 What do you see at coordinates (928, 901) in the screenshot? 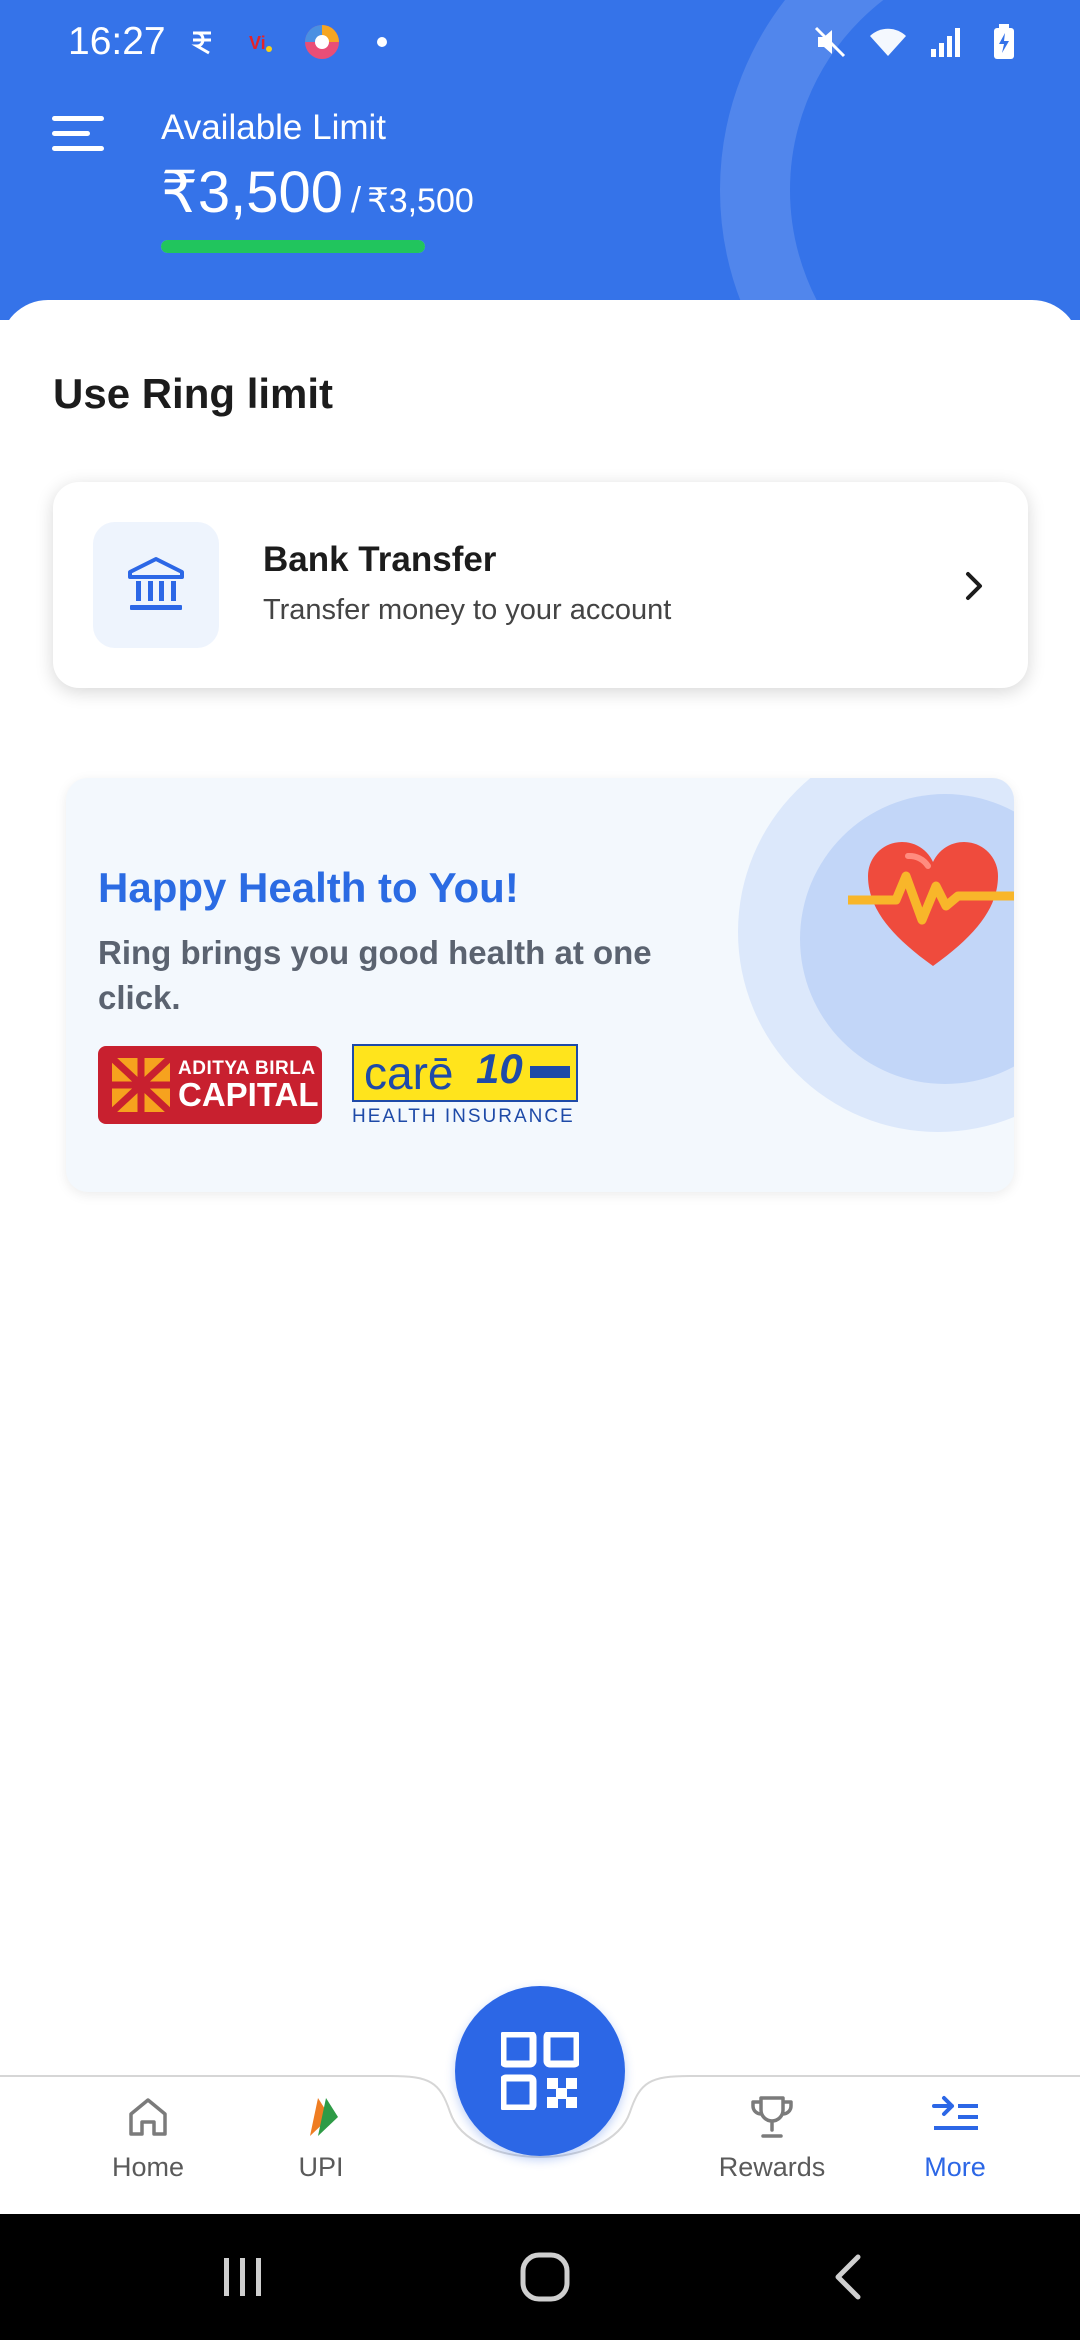
I see `heart-icon` at bounding box center [928, 901].